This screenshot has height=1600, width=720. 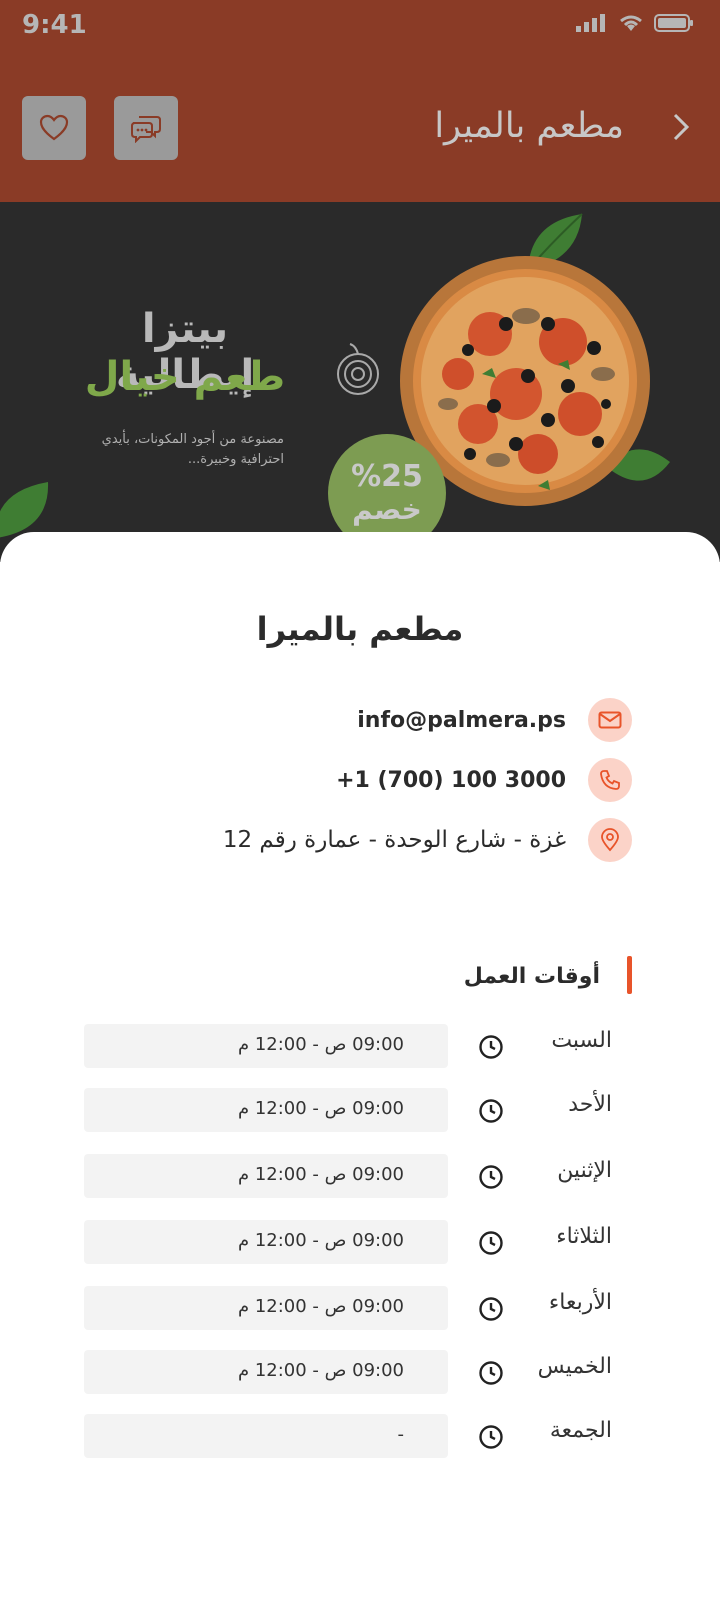 I want to click on address-text: غزة - شارع الوحدة - عمارة رقم 12, so click(x=394, y=840).